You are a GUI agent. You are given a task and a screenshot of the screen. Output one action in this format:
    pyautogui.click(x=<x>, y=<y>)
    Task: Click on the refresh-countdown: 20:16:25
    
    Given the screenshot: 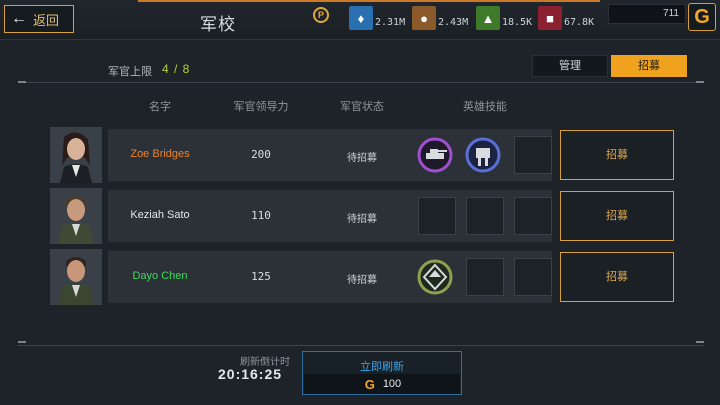 What is the action you would take?
    pyautogui.click(x=250, y=374)
    